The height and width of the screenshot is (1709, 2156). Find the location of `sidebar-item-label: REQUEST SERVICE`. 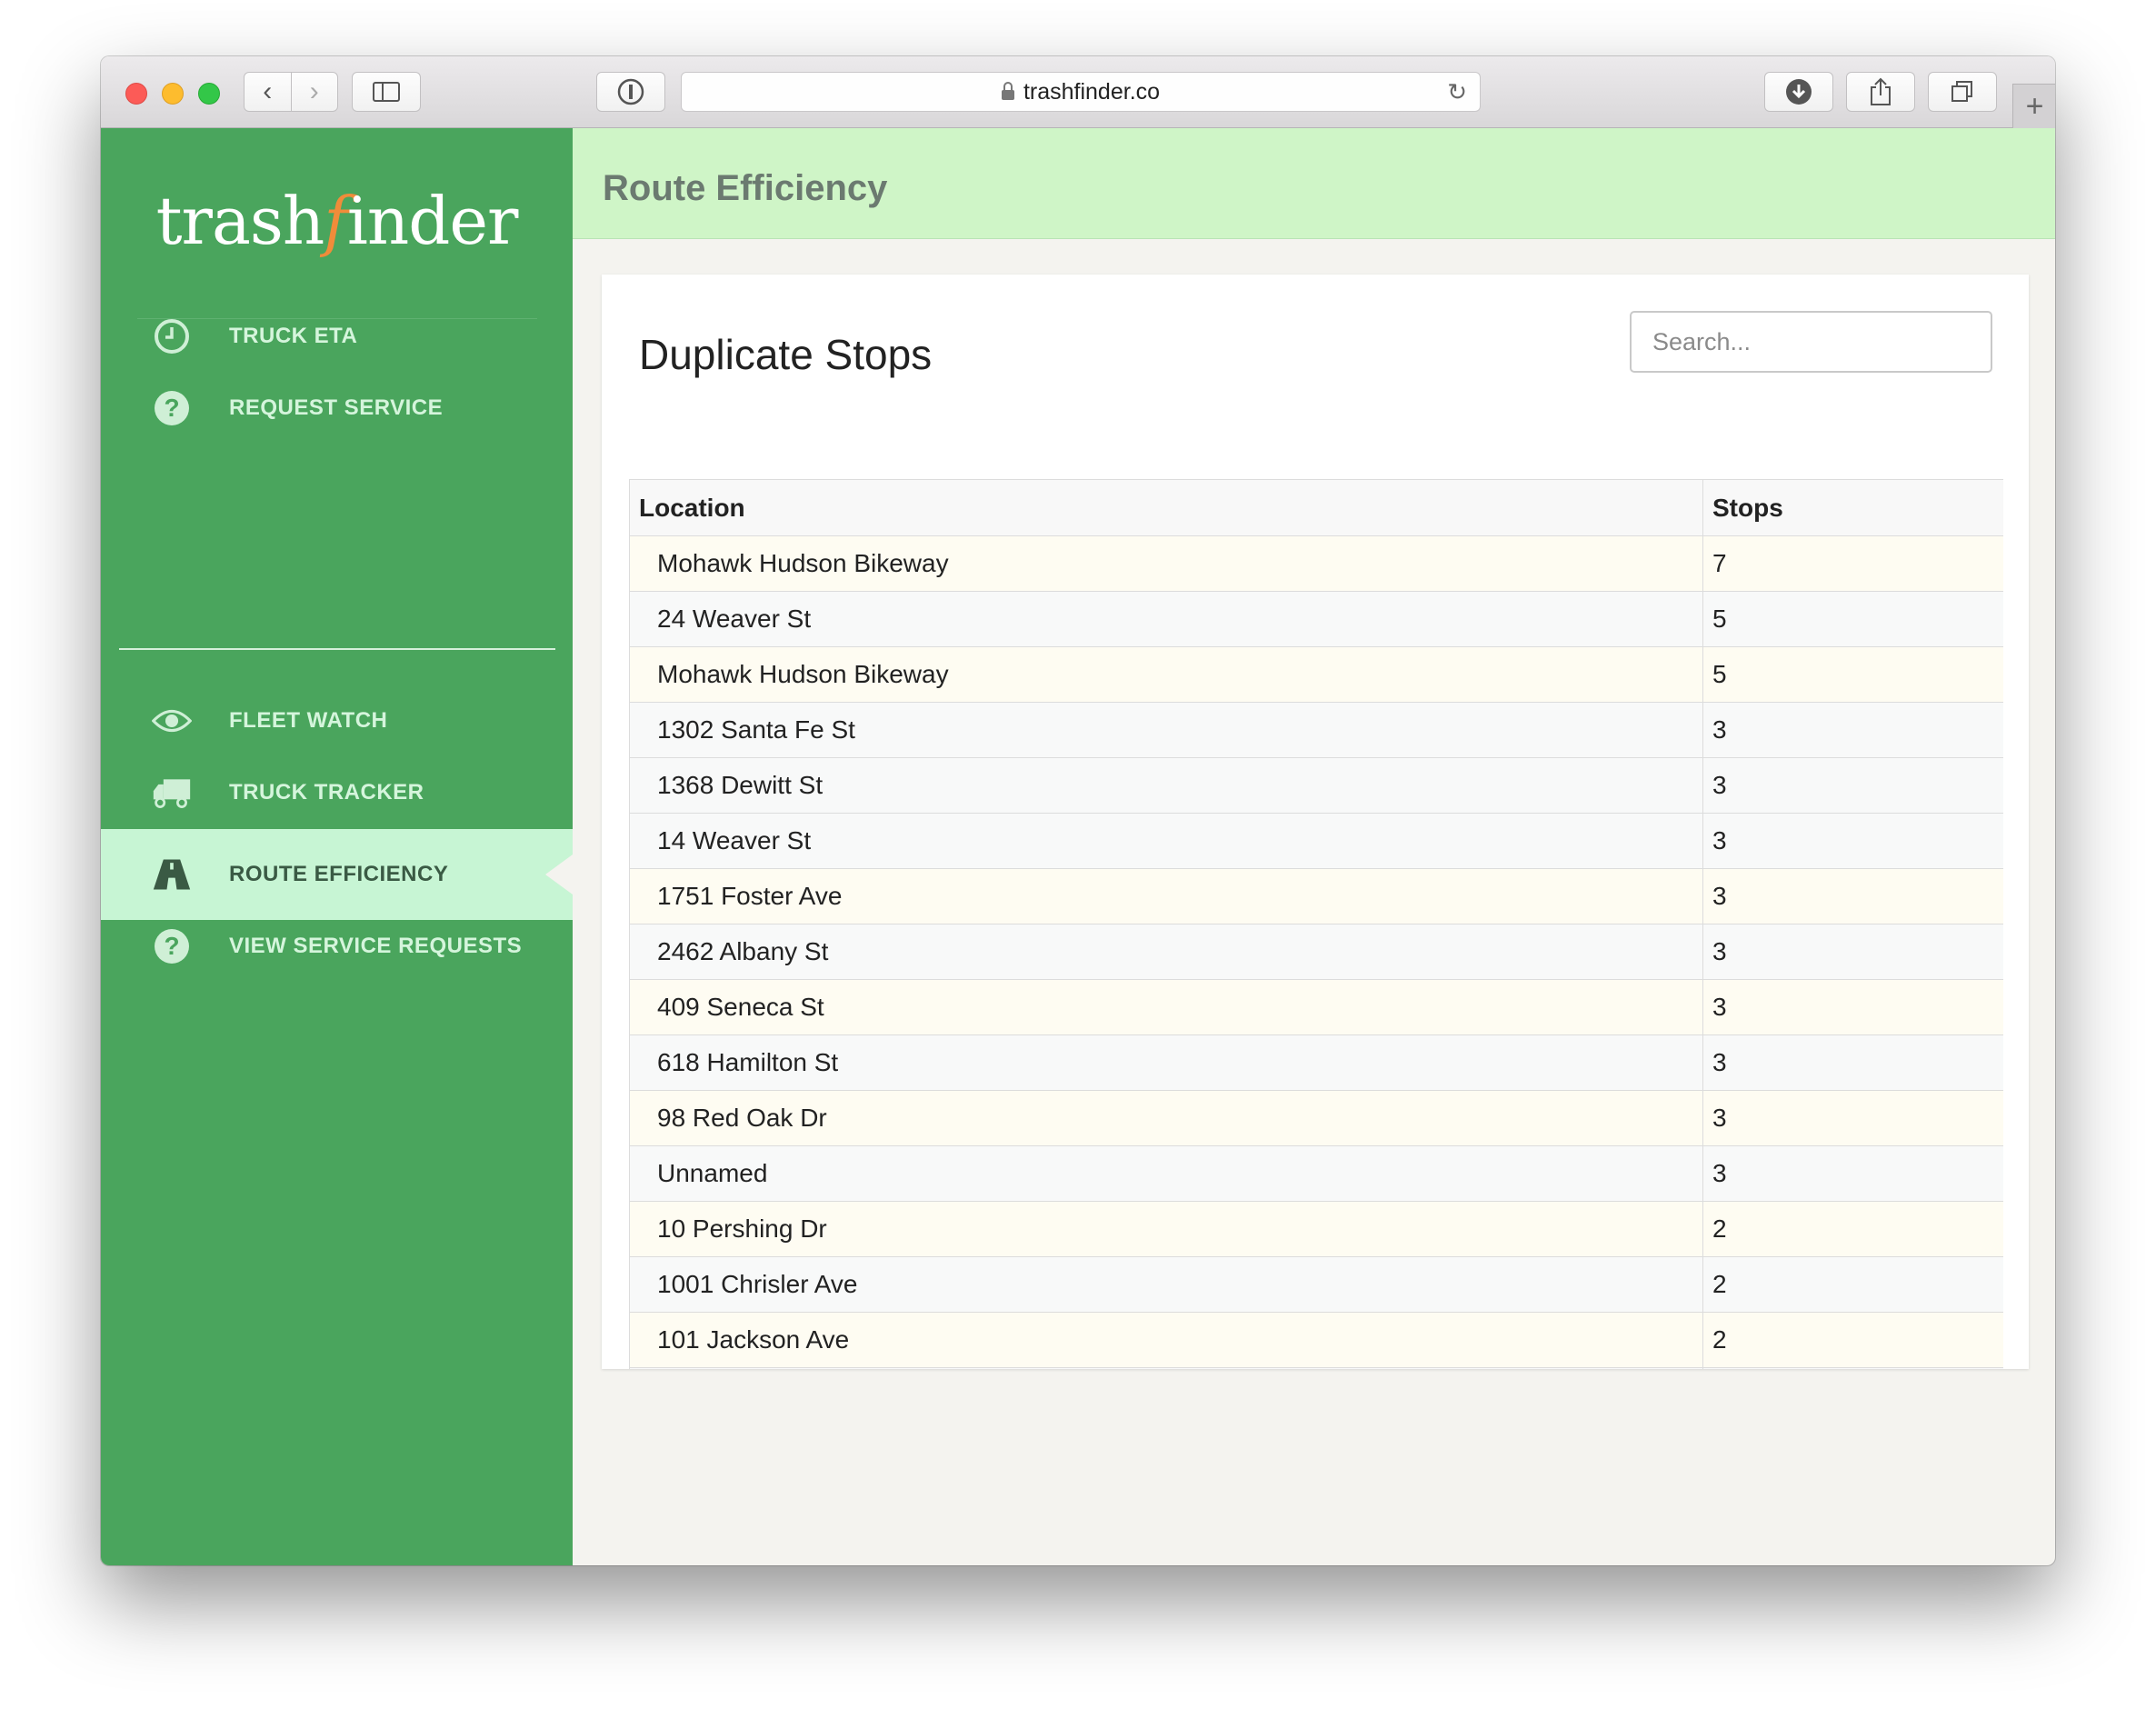

sidebar-item-label: REQUEST SERVICE is located at coordinates (336, 408).